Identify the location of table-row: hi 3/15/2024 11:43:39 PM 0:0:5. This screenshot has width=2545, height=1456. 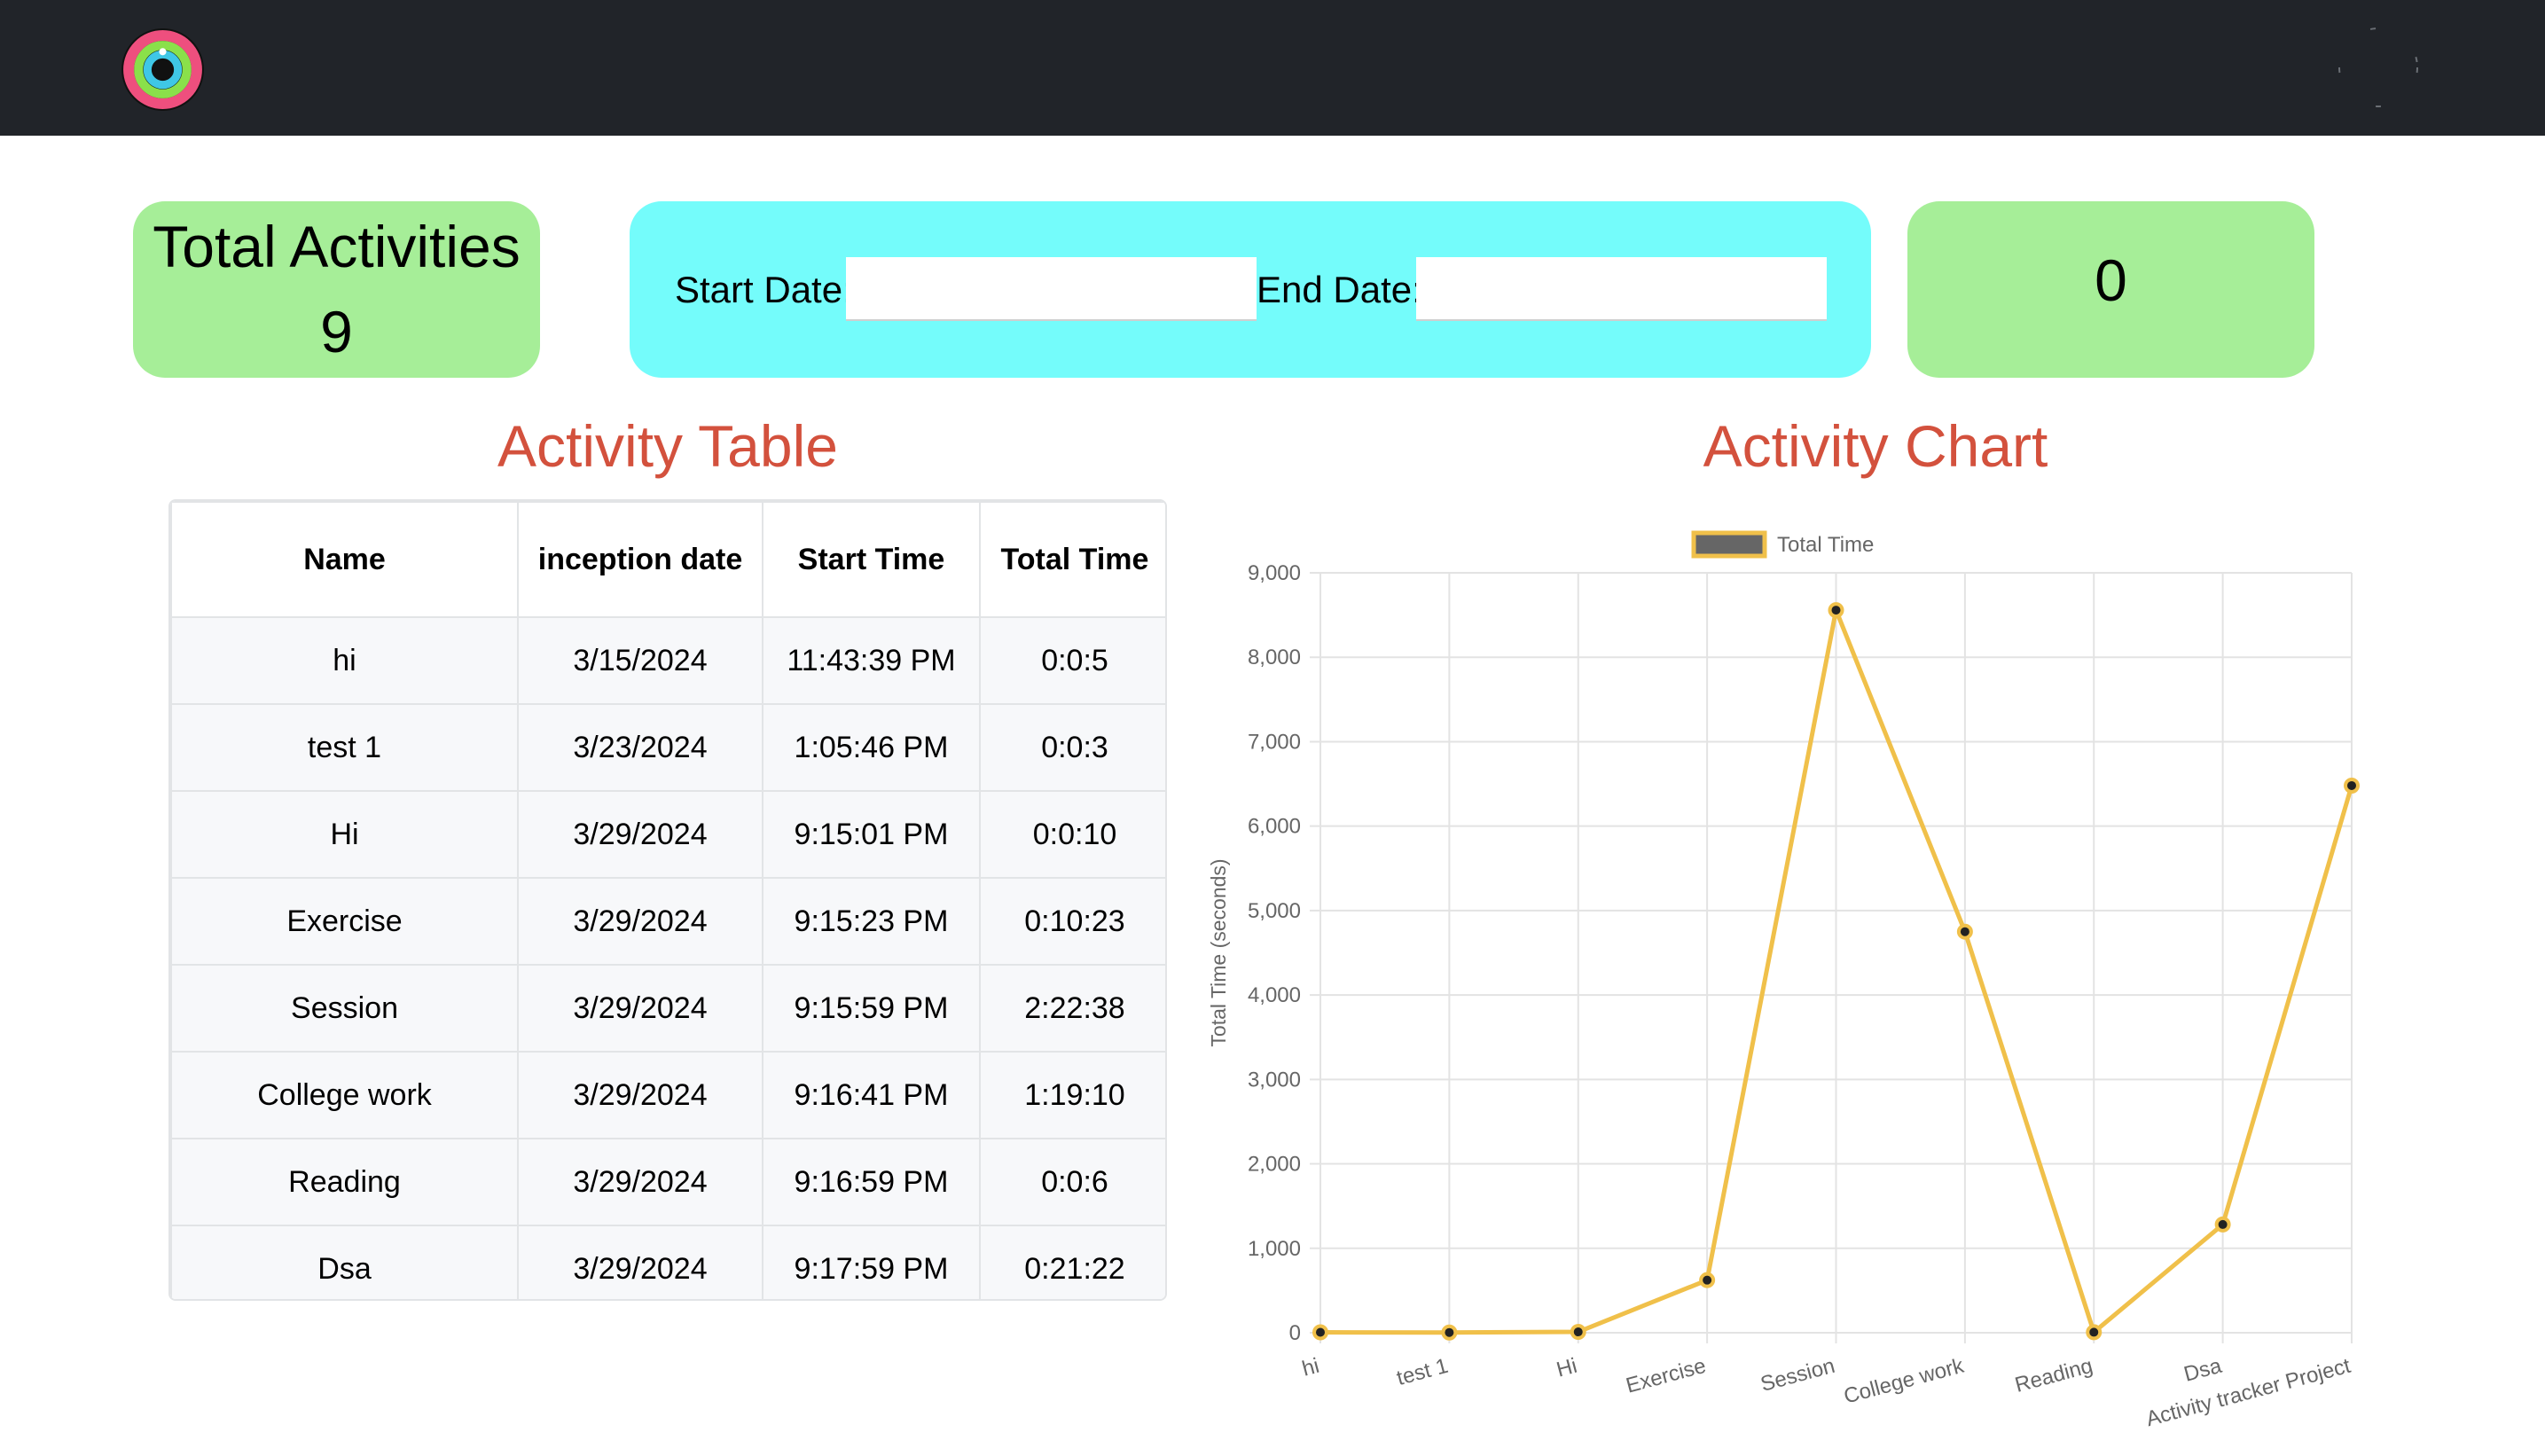
(667, 660).